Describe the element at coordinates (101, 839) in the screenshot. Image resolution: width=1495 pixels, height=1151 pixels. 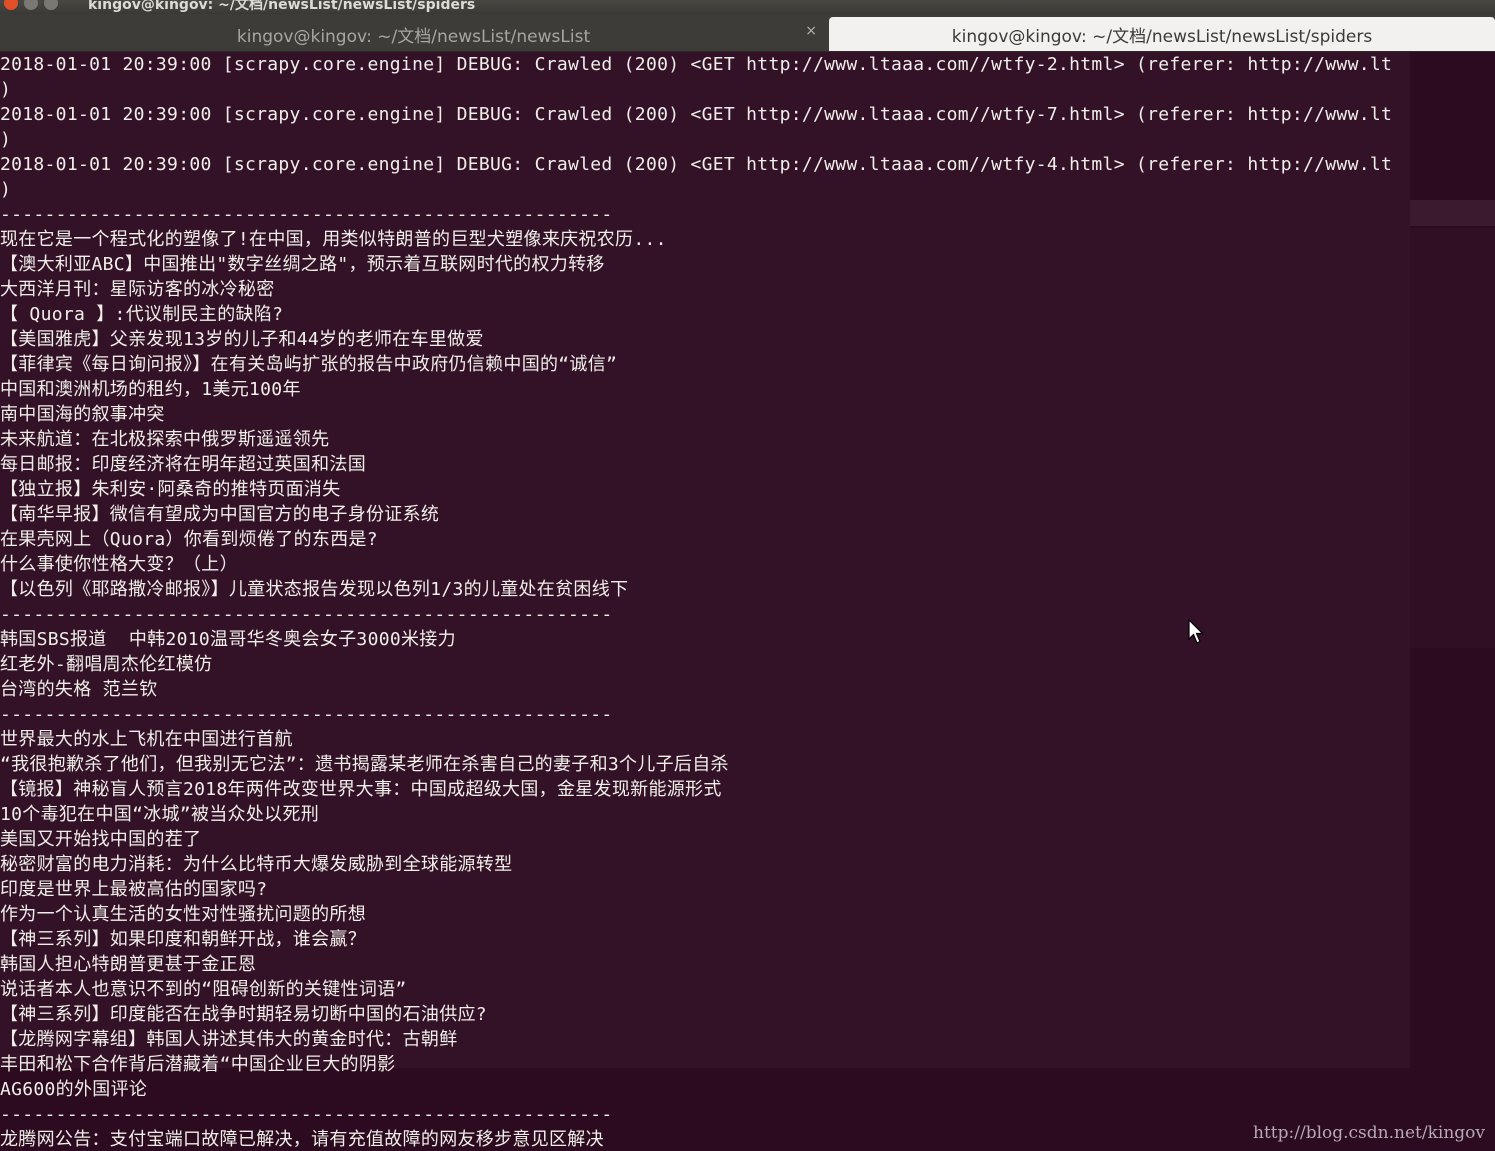
I see `terminal-line: 美国又开始找中国的茬了` at that location.